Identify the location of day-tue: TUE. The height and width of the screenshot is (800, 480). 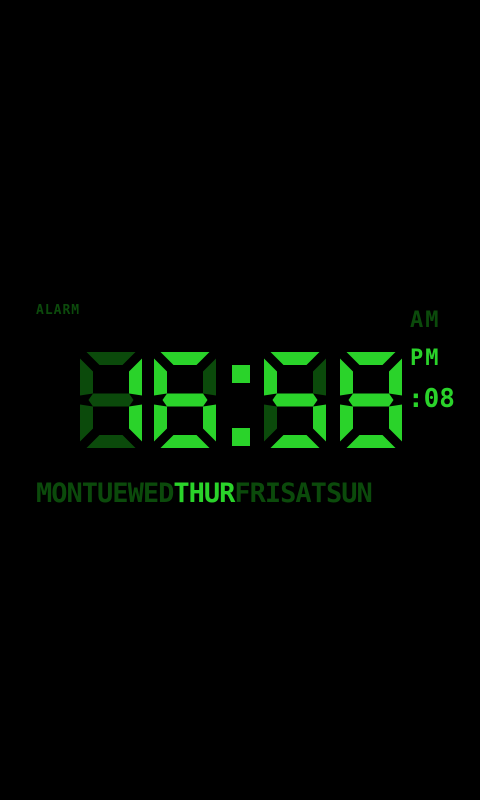
(105, 493).